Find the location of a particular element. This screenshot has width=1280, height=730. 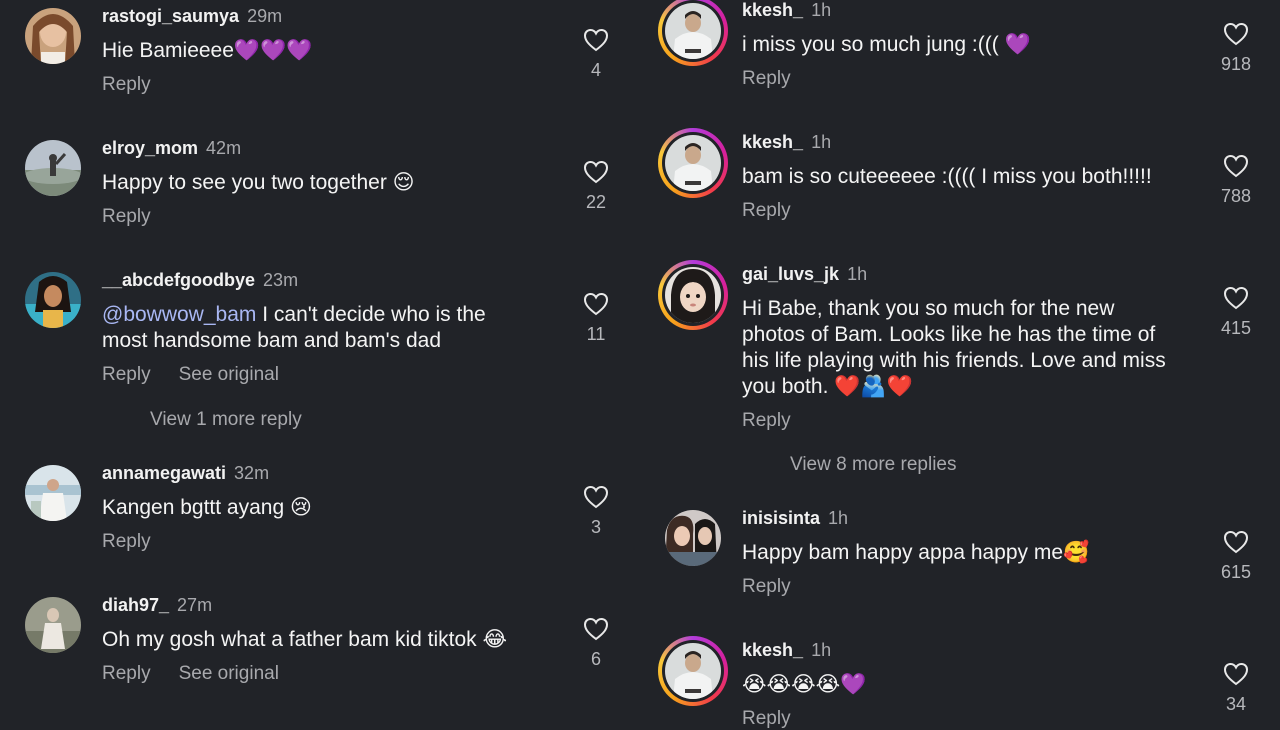

like-count: 6 is located at coordinates (595, 659).